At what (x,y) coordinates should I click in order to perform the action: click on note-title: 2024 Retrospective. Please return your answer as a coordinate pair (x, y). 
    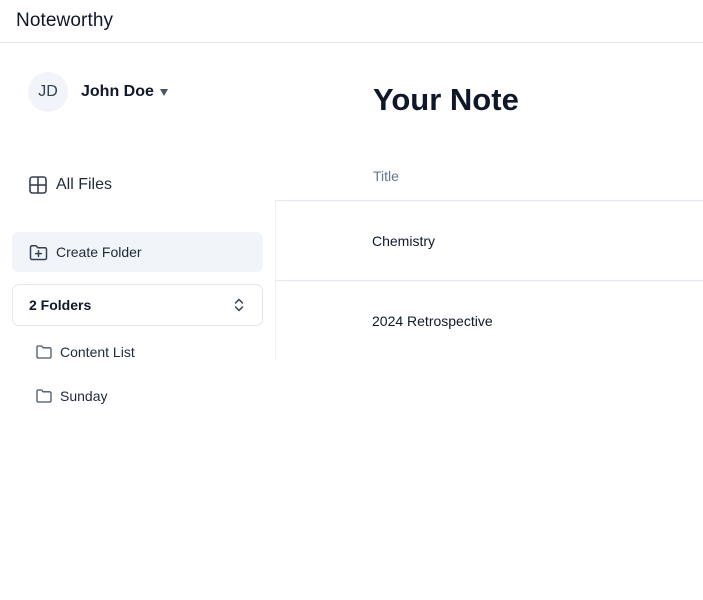
    Looking at the image, I should click on (432, 321).